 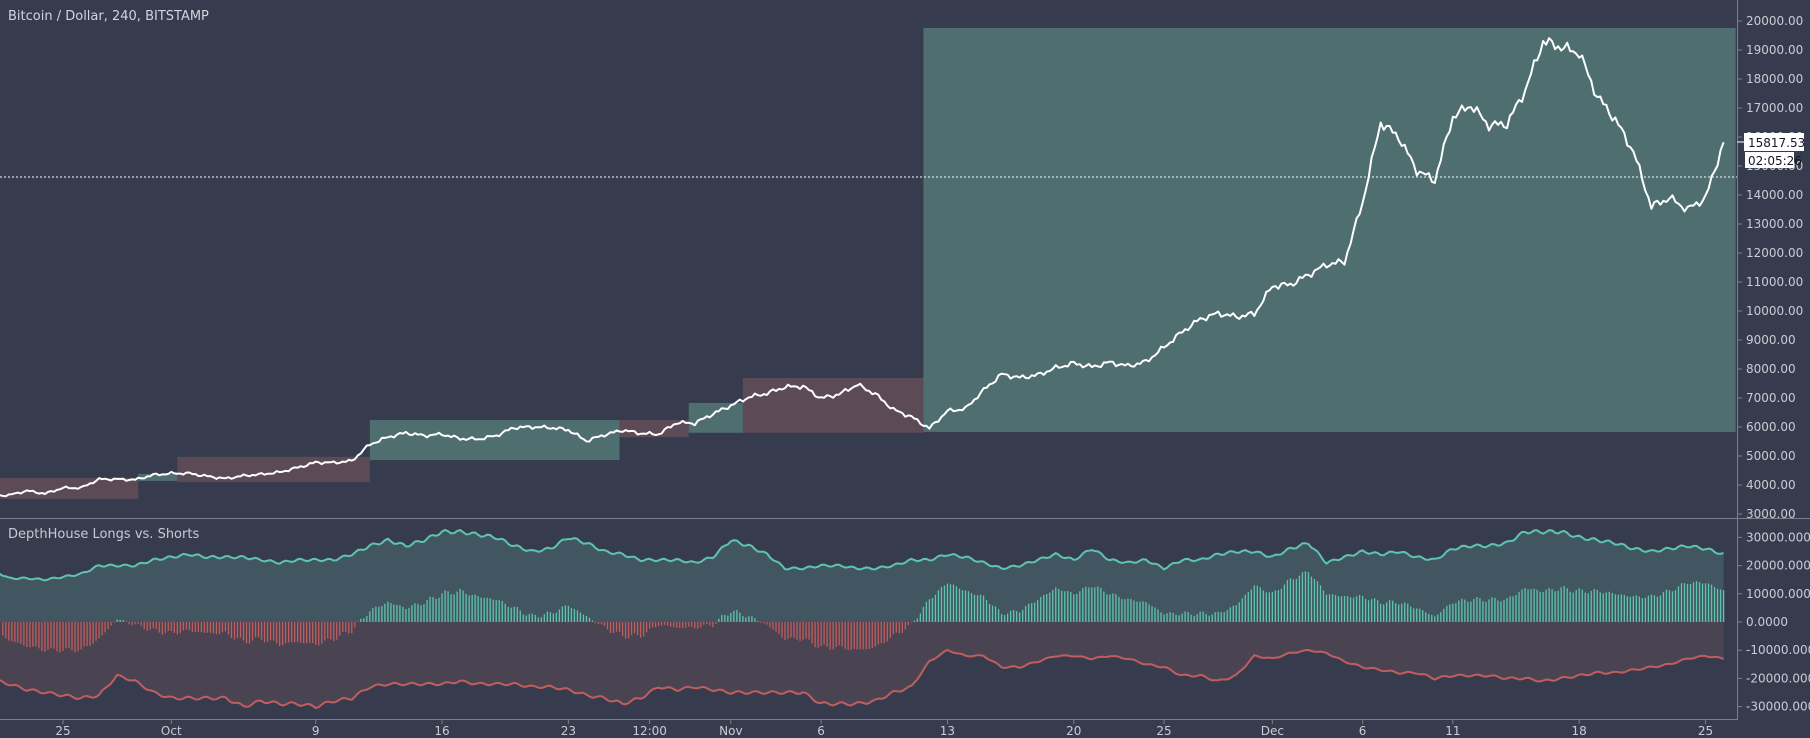 I want to click on time-tick-label: Nov, so click(x=730, y=731).